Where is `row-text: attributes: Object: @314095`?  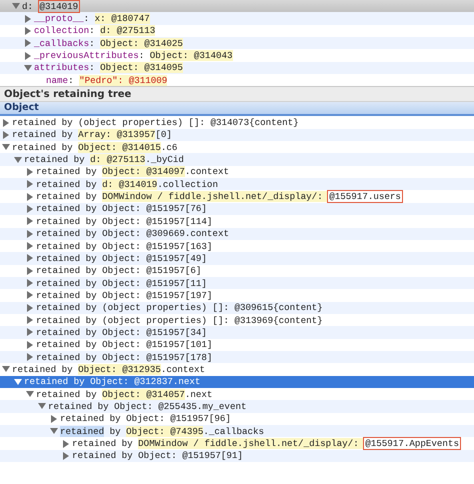
row-text: attributes: Object: @314095 is located at coordinates (108, 68).